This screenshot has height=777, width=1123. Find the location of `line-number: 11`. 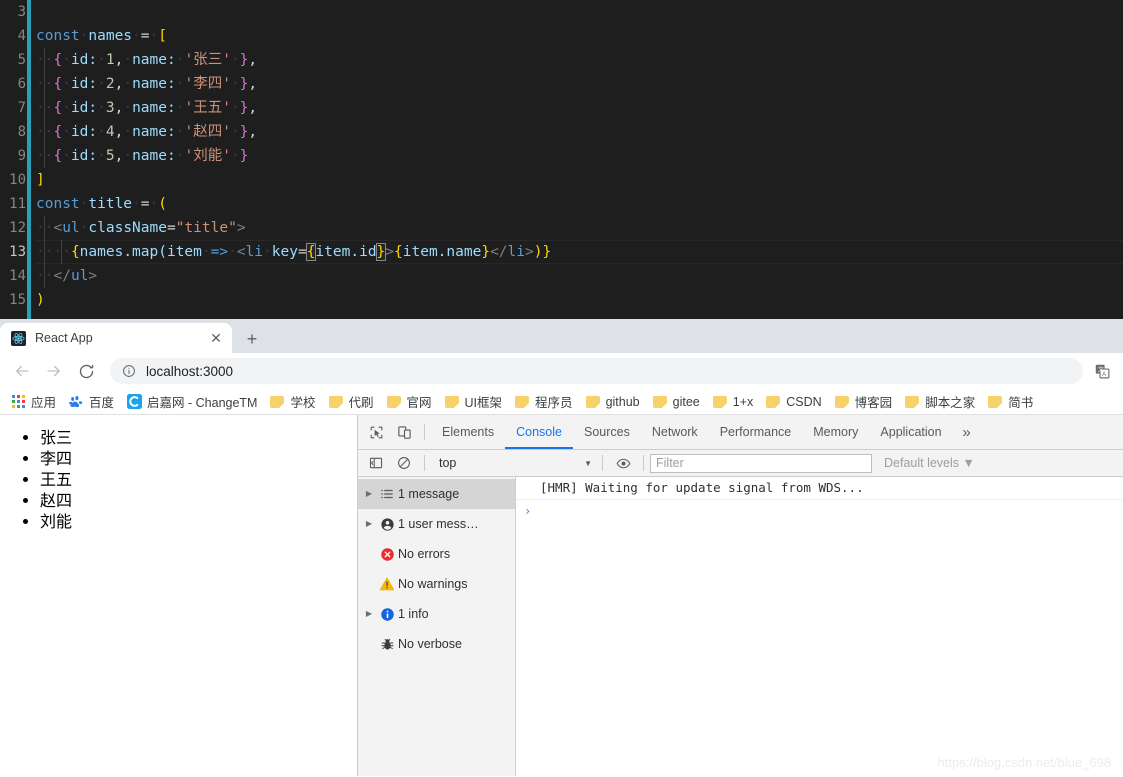

line-number: 11 is located at coordinates (17, 204).